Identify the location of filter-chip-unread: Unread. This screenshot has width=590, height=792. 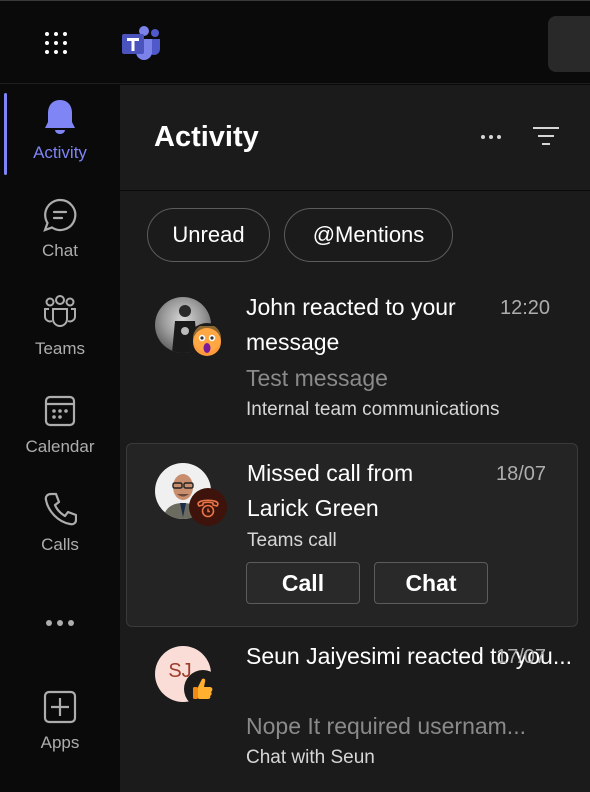
(208, 235).